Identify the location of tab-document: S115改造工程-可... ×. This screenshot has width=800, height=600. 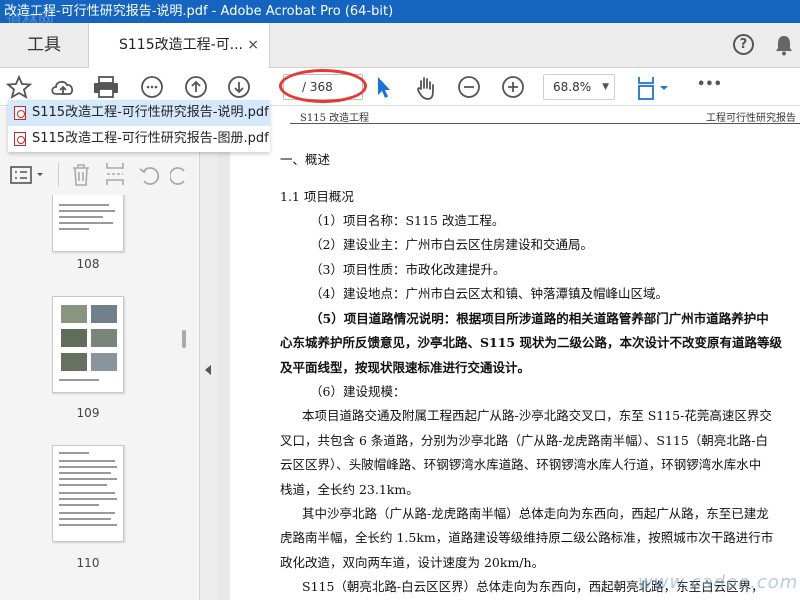
(179, 45).